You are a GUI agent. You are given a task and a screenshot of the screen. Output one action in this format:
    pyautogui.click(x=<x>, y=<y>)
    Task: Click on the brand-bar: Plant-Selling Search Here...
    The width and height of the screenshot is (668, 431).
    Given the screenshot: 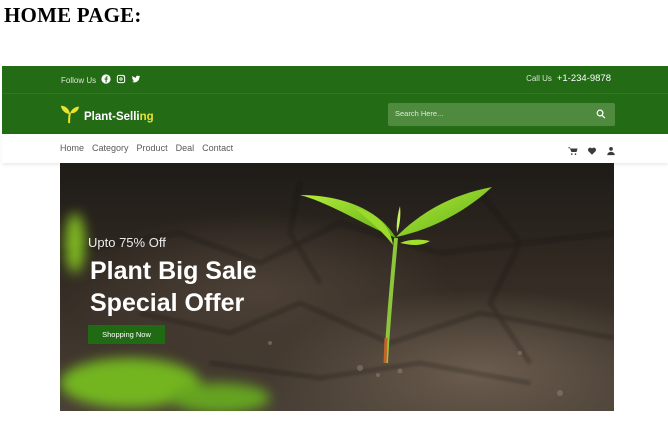 What is the action you would take?
    pyautogui.click(x=335, y=113)
    